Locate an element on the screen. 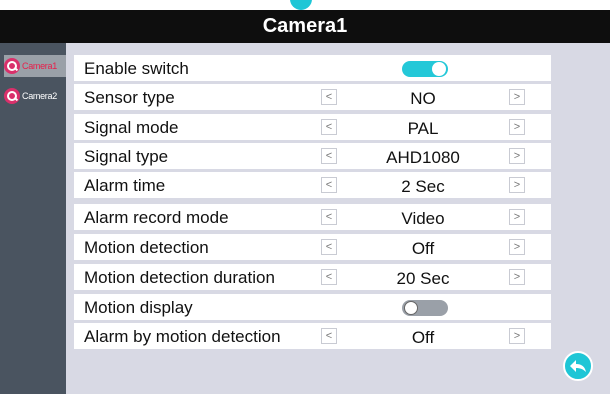 The image size is (610, 394). setting-label: Signal type is located at coordinates (126, 156).